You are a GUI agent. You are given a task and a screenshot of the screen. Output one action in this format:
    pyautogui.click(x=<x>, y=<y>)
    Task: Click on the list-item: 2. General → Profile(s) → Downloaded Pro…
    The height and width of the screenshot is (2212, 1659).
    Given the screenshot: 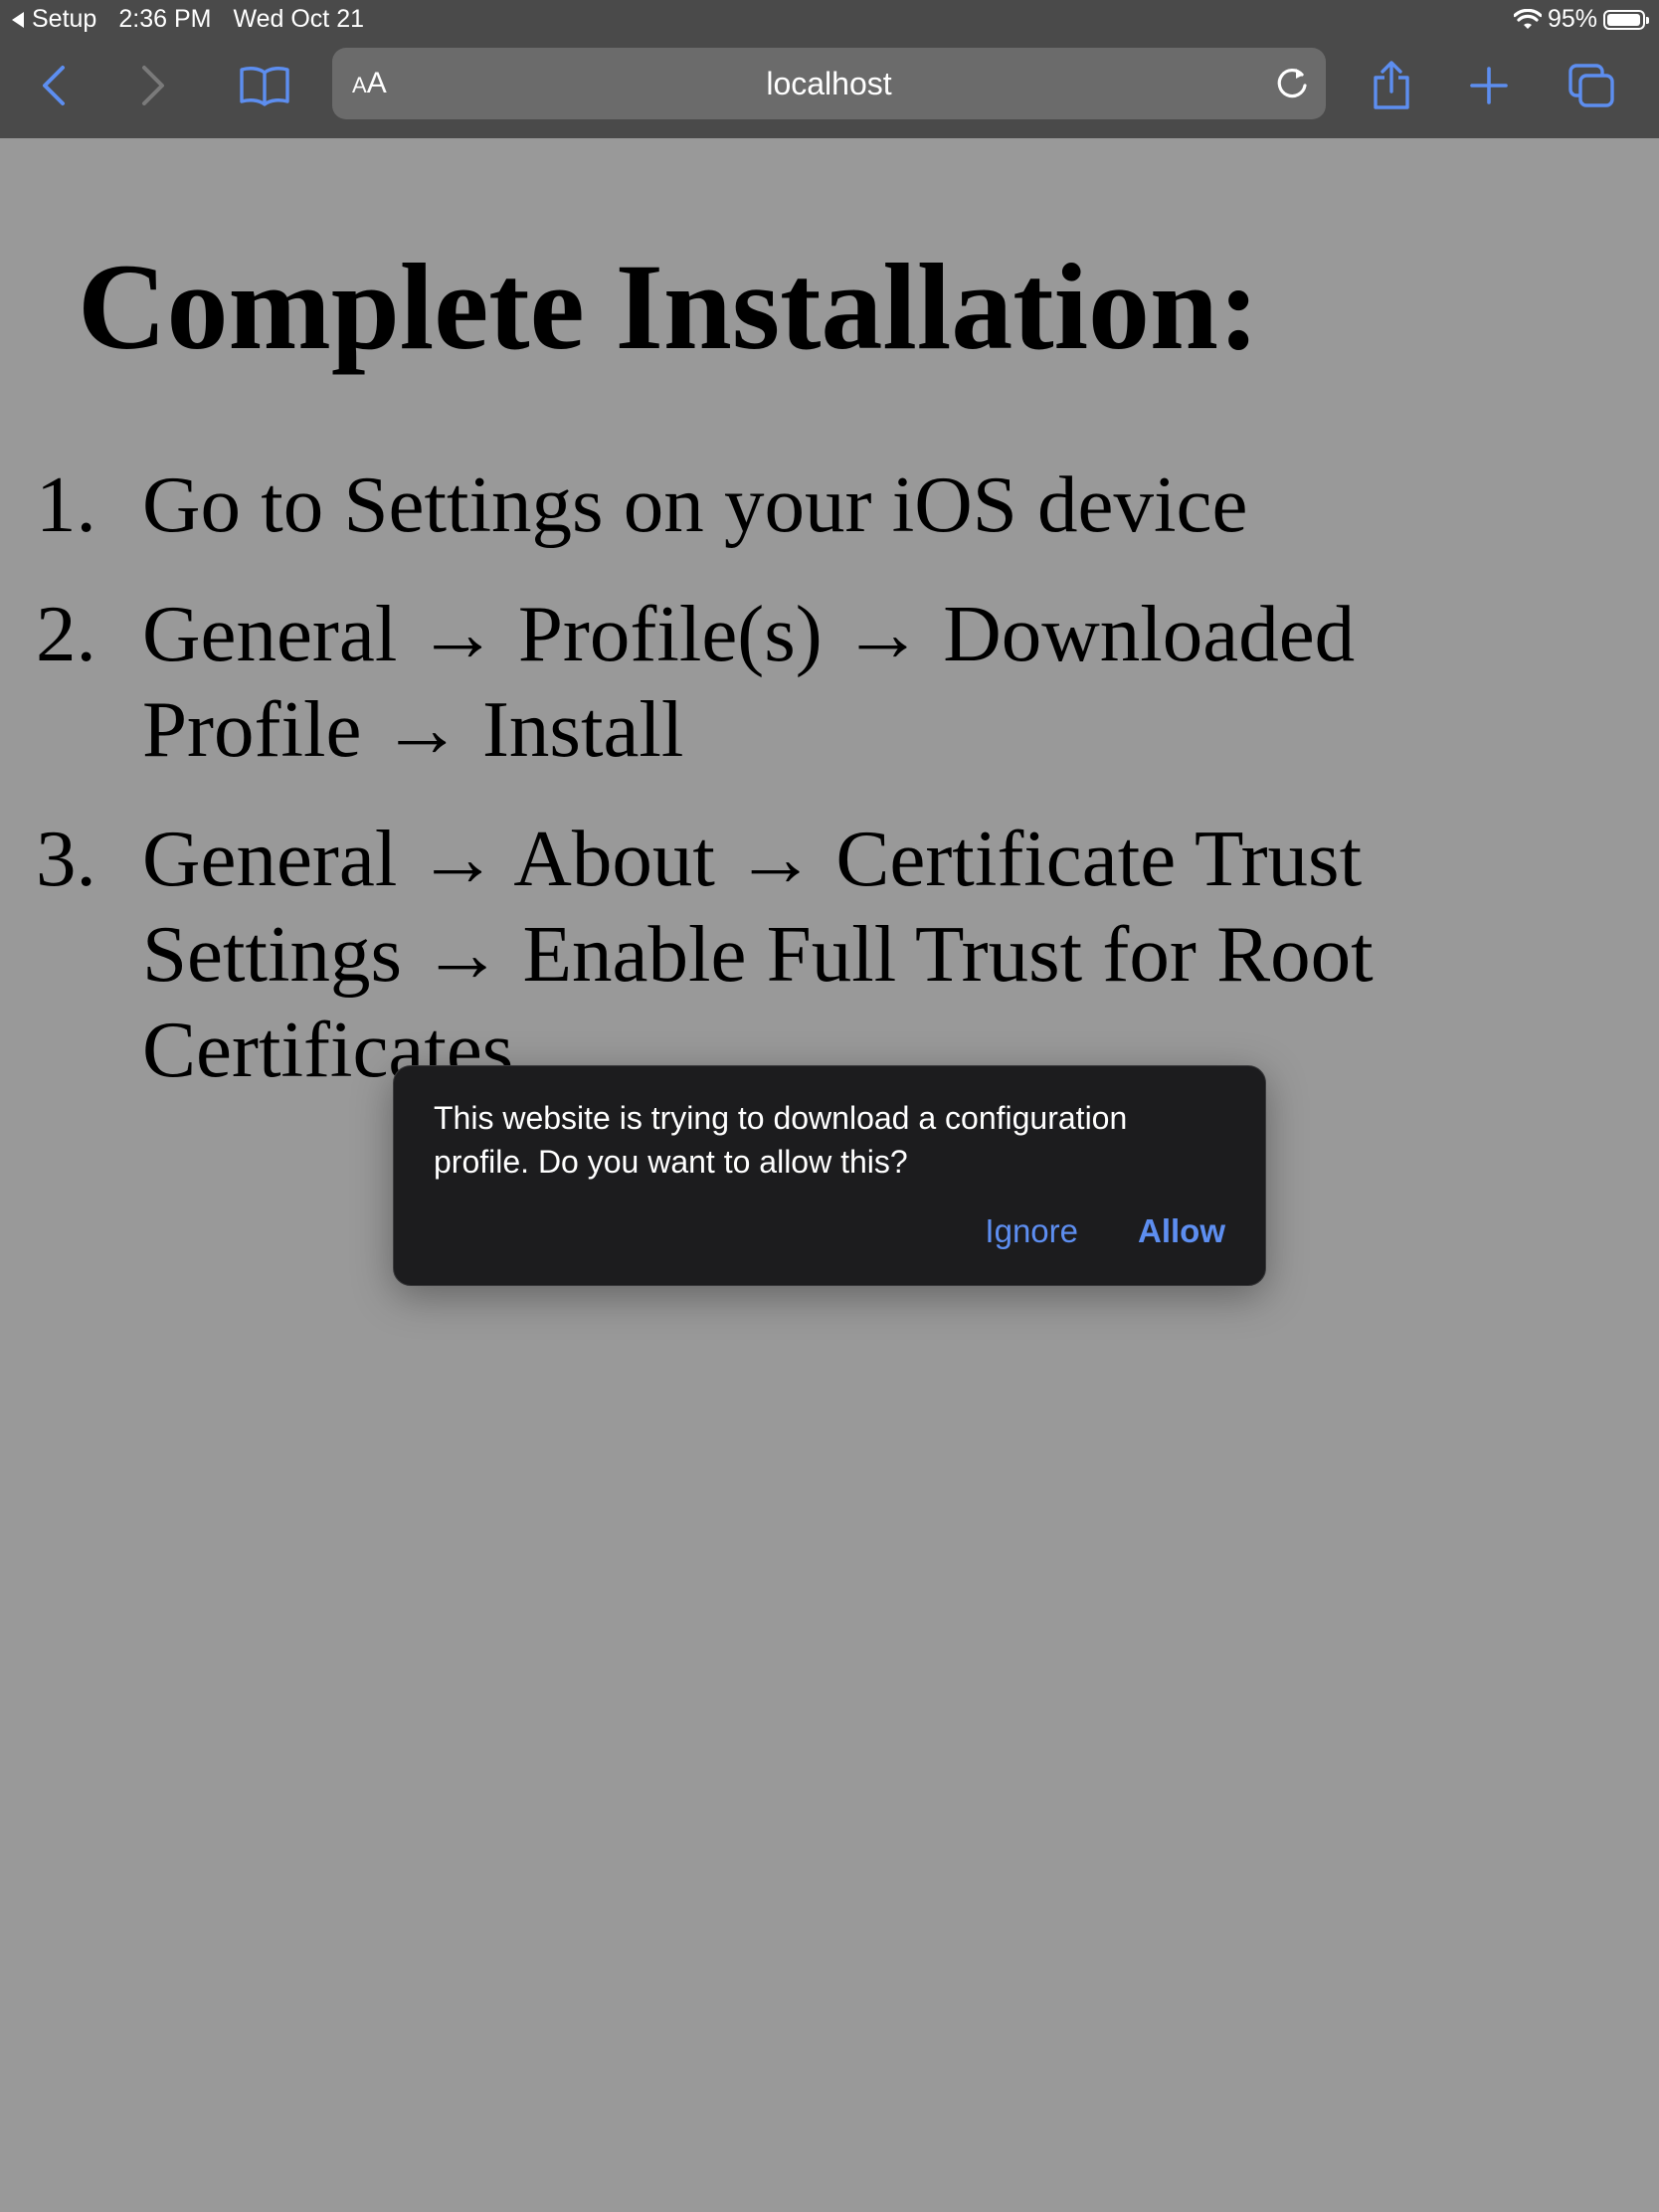 What is the action you would take?
    pyautogui.click(x=716, y=681)
    